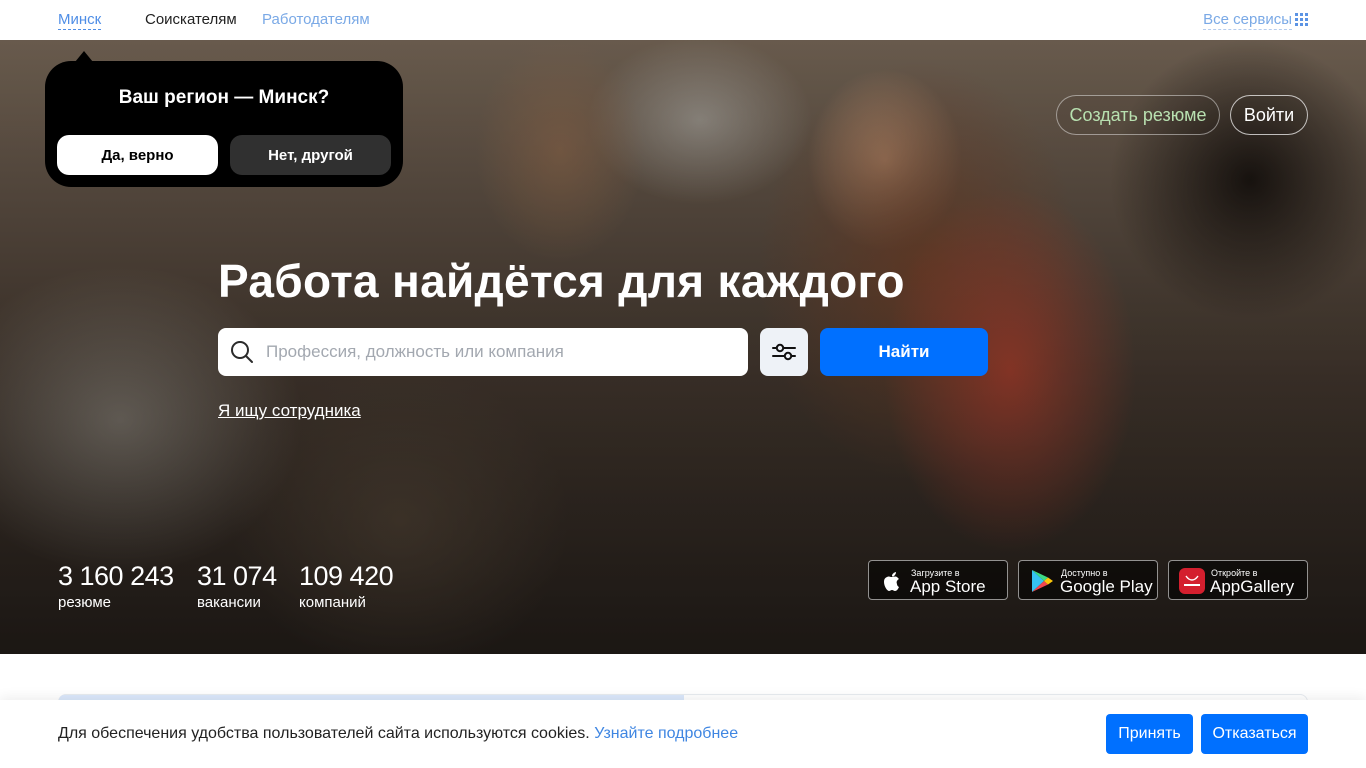  What do you see at coordinates (289, 411) in the screenshot?
I see `employer-link: Я ищу сотрудника` at bounding box center [289, 411].